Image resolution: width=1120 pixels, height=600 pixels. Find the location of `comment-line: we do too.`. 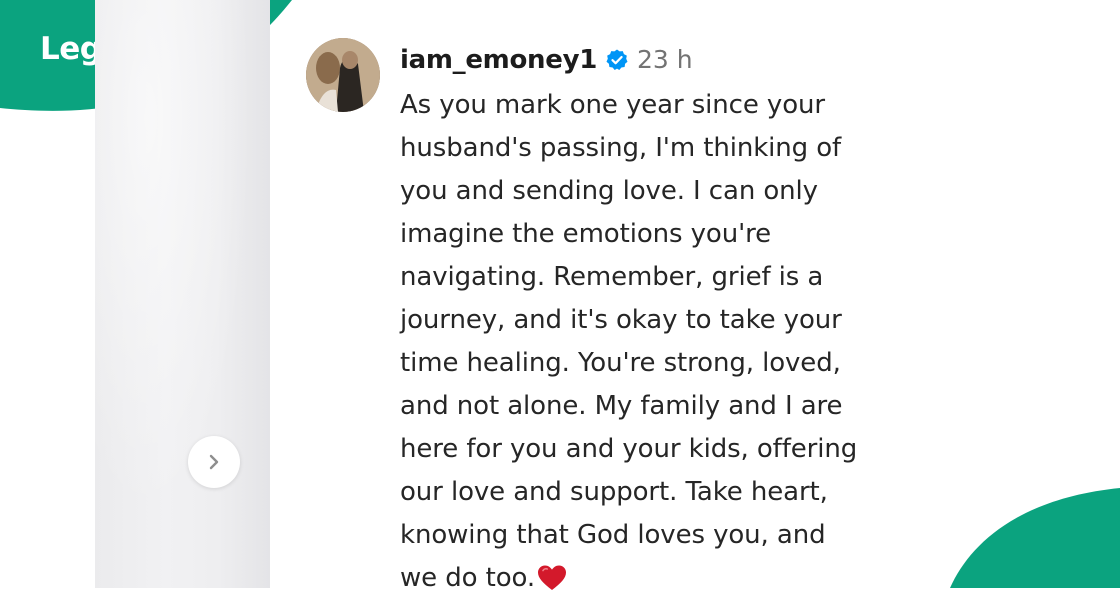

comment-line: we do too. is located at coordinates (468, 578).